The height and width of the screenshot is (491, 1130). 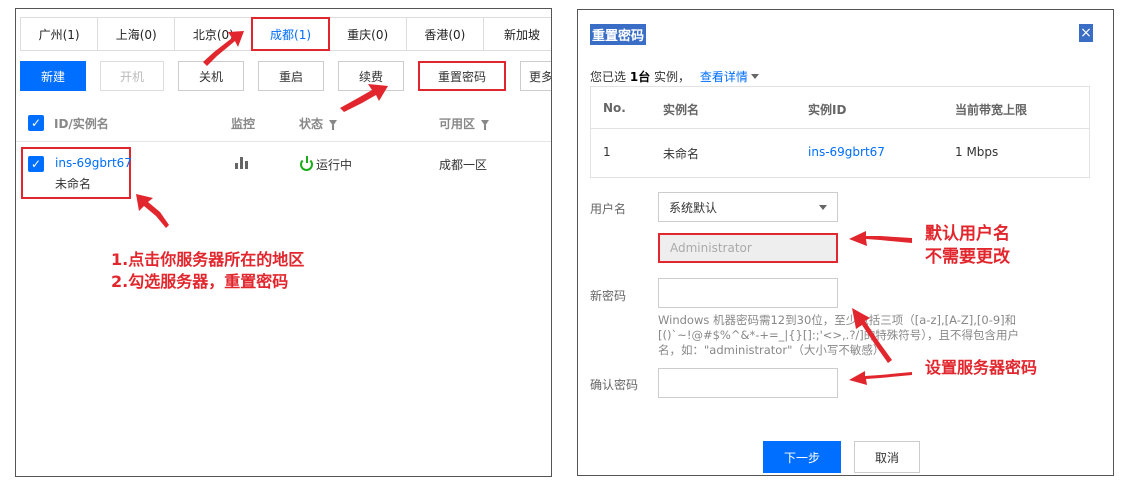 I want to click on annotation-step-2: 2.勾选服务器，重置密码, so click(x=200, y=281).